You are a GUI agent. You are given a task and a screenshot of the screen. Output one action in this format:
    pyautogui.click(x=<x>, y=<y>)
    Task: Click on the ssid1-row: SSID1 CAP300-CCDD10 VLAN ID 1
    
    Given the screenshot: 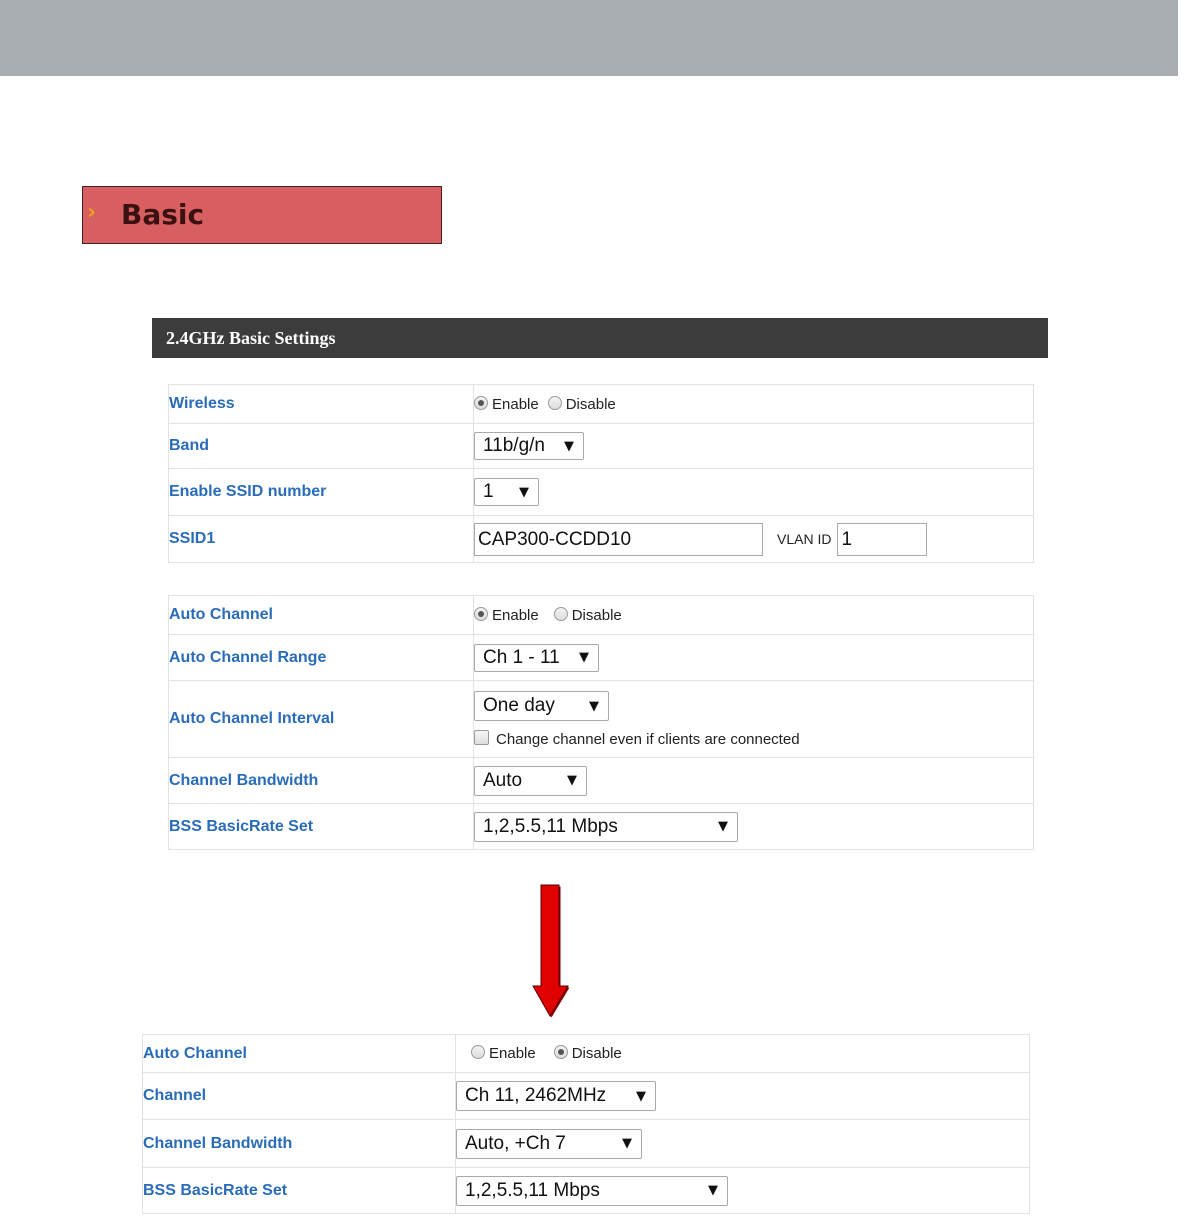 What is the action you would take?
    pyautogui.click(x=601, y=539)
    